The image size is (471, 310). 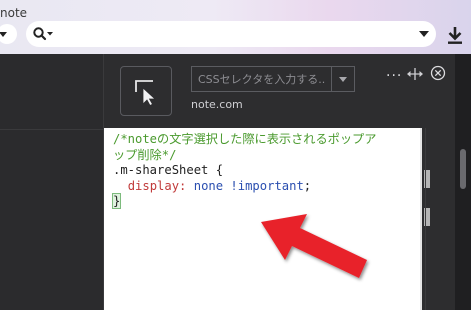 I want to click on code-comment-line-1: /*noteの文字選択した際に表示されるポップア, so click(x=245, y=139).